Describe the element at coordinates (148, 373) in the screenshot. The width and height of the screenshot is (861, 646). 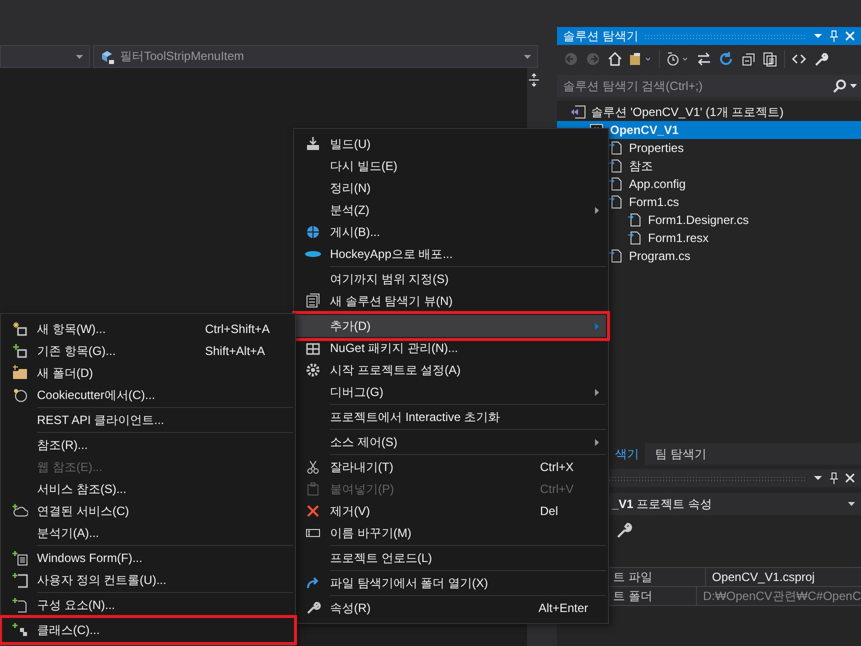
I see `menu-item: 새 폴더(D)` at that location.